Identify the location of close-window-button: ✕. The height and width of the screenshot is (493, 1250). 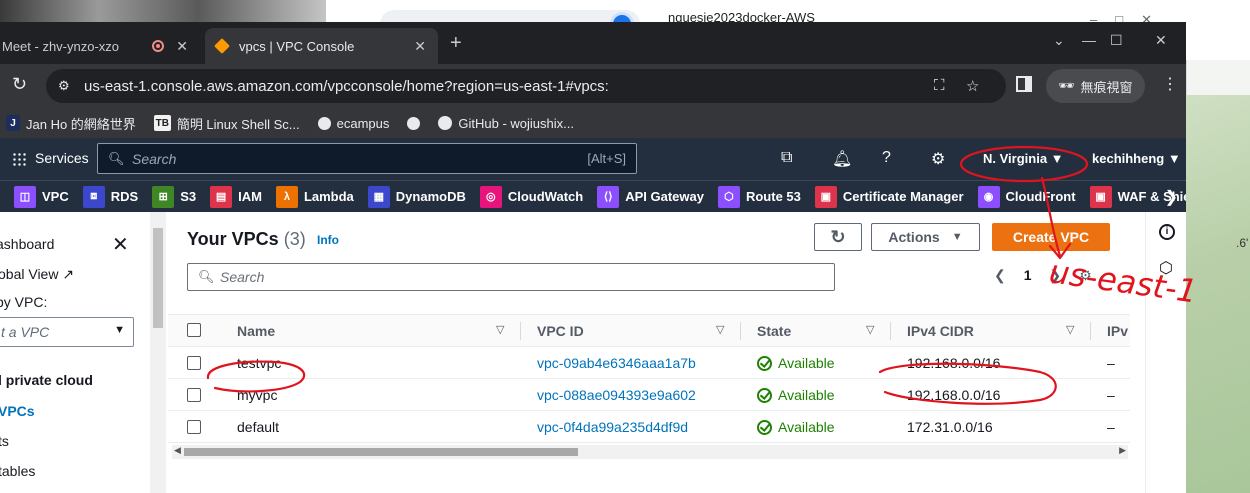
(1161, 40).